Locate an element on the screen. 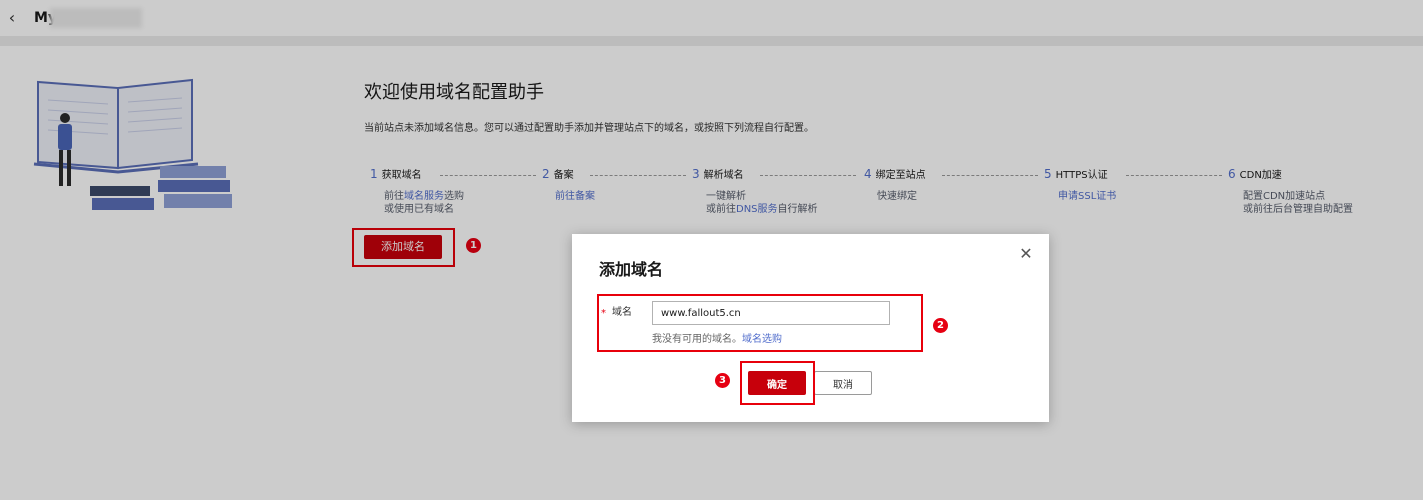 This screenshot has width=1423, height=500. annotation-badge-2: 2 is located at coordinates (940, 325).